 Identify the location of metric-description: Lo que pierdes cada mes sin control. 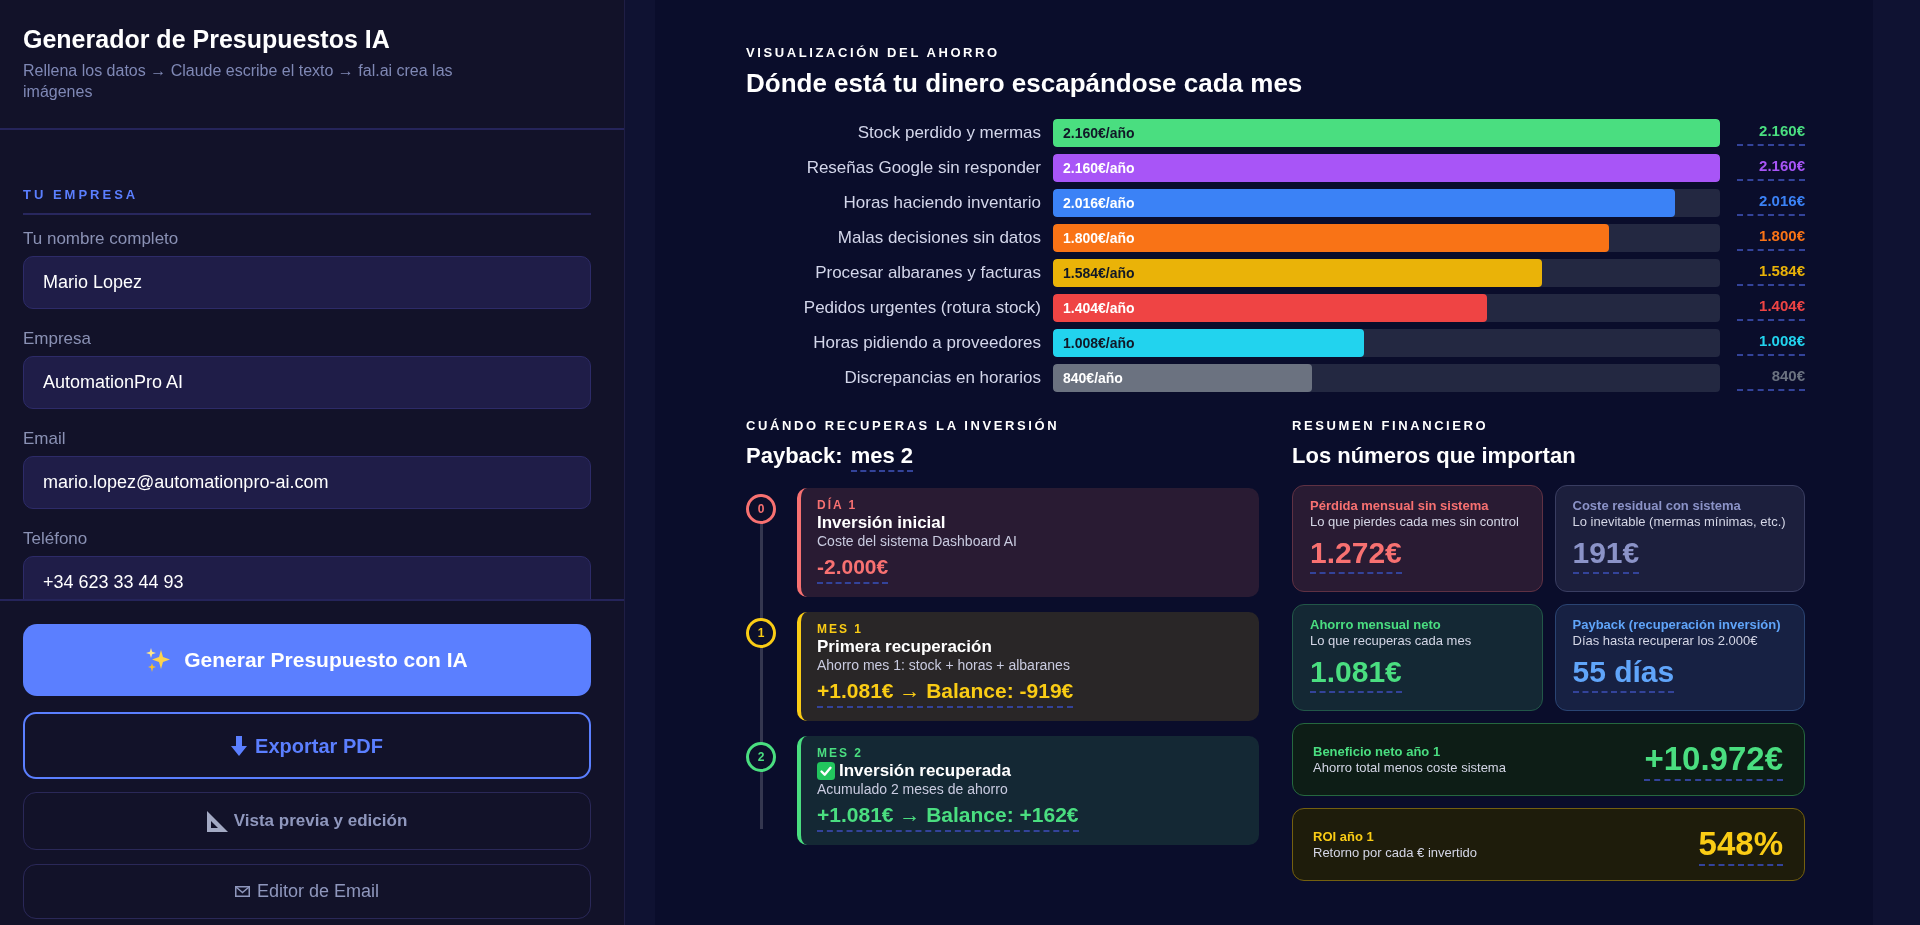
(1415, 522).